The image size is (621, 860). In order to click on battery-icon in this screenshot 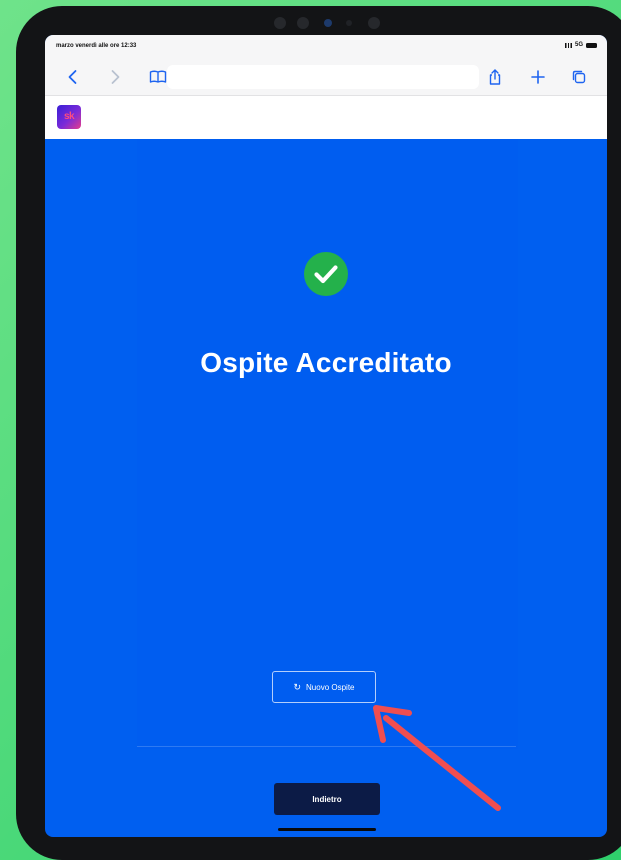, I will do `click(591, 45)`.